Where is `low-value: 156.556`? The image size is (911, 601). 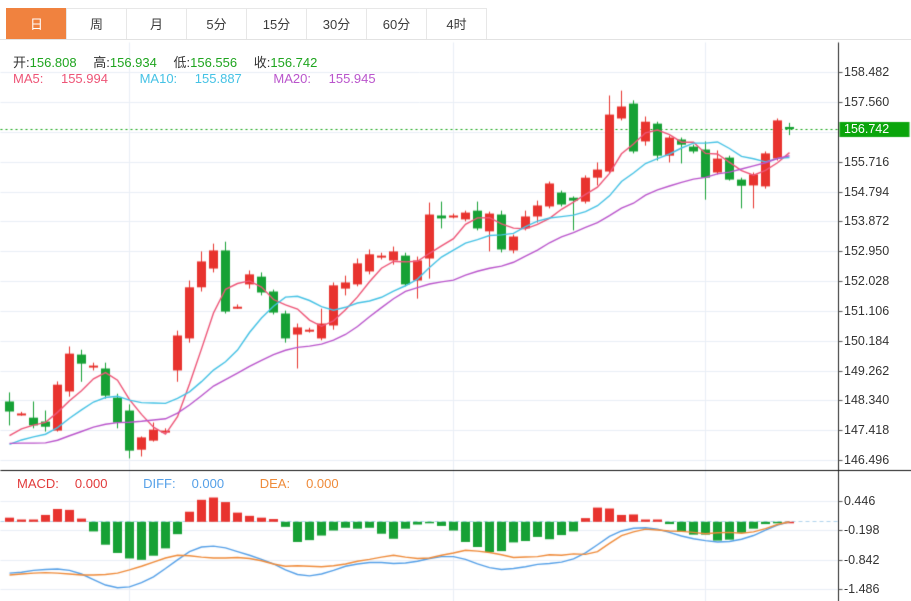
low-value: 156.556 is located at coordinates (214, 62).